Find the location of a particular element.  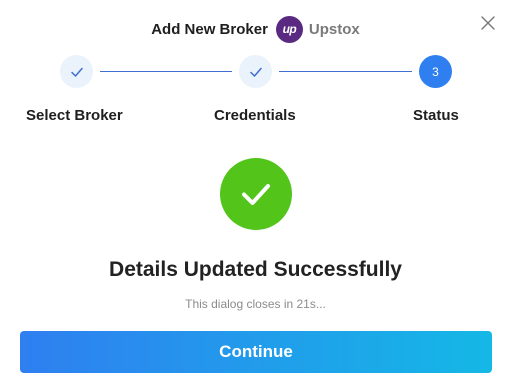

dialog-header: Add New Broker up Upstox is located at coordinates (255, 29).